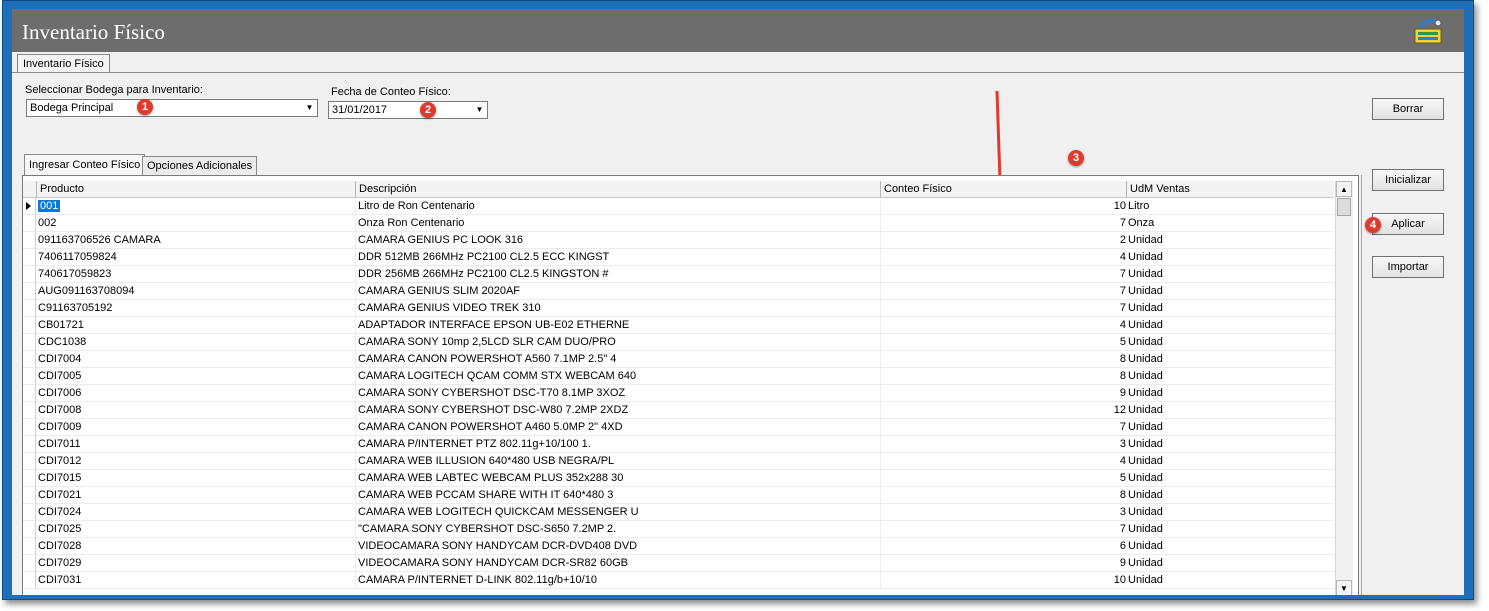 This screenshot has width=1489, height=611. What do you see at coordinates (195, 546) in the screenshot?
I see `cell-producto: CDI7028` at bounding box center [195, 546].